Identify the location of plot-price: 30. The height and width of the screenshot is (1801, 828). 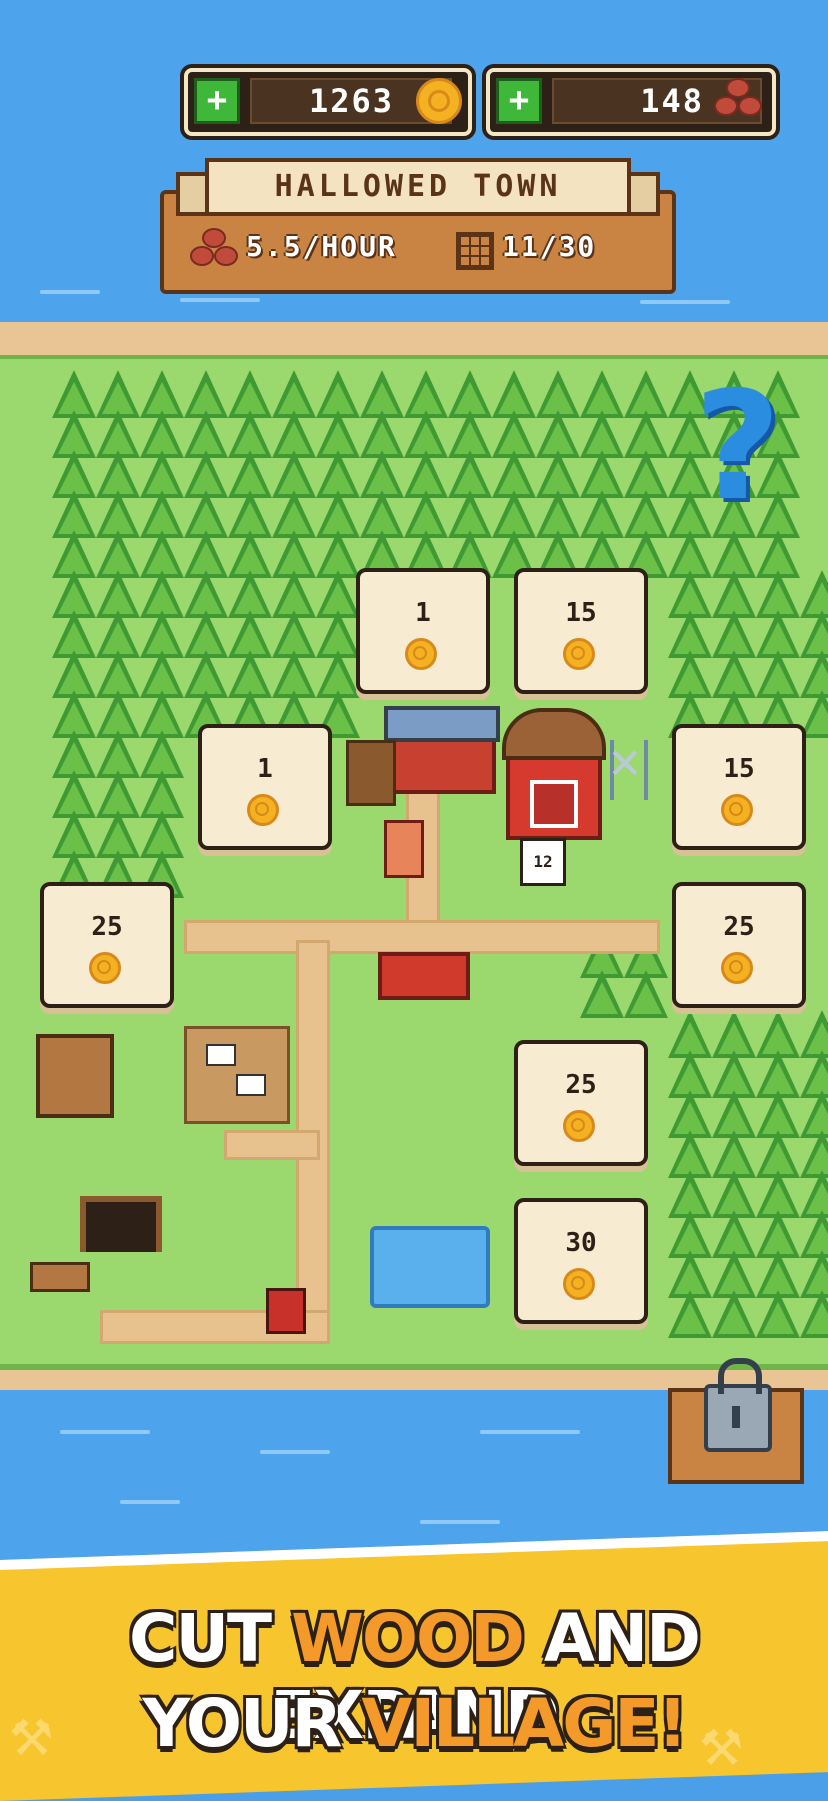
(581, 1243).